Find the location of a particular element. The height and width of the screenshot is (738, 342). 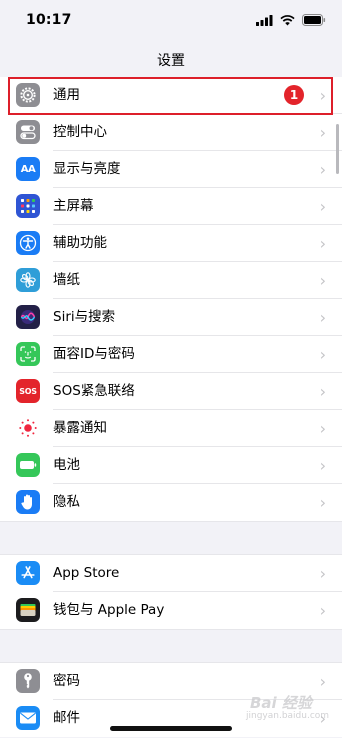

hand-icon is located at coordinates (28, 502).